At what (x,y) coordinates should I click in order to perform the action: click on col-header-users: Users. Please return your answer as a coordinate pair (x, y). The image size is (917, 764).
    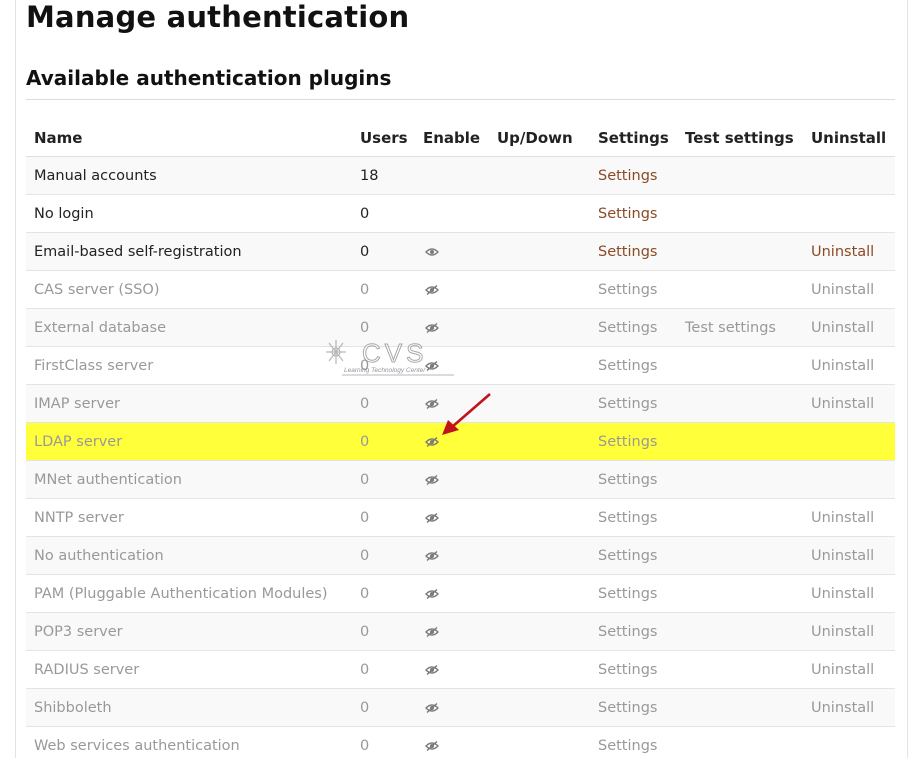
    Looking at the image, I should click on (383, 138).